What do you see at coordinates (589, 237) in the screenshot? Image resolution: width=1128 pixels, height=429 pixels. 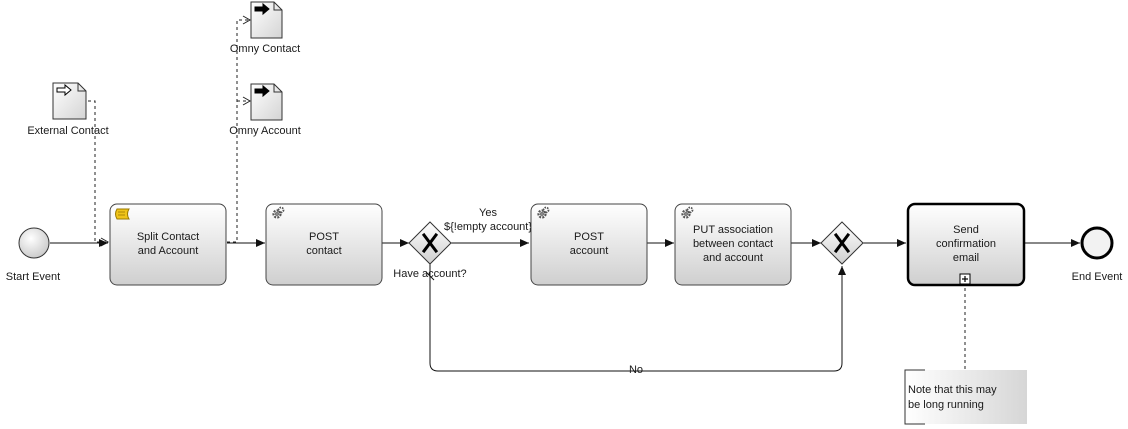 I see `post-account-line1: POST` at bounding box center [589, 237].